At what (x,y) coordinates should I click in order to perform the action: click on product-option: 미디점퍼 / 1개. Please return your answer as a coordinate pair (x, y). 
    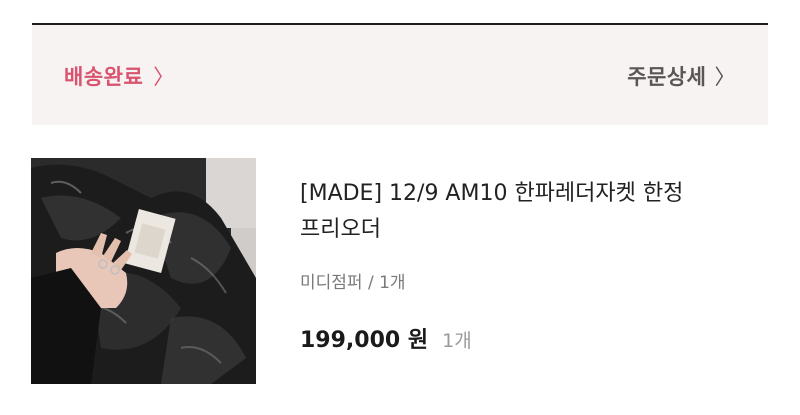
    Looking at the image, I should click on (353, 283).